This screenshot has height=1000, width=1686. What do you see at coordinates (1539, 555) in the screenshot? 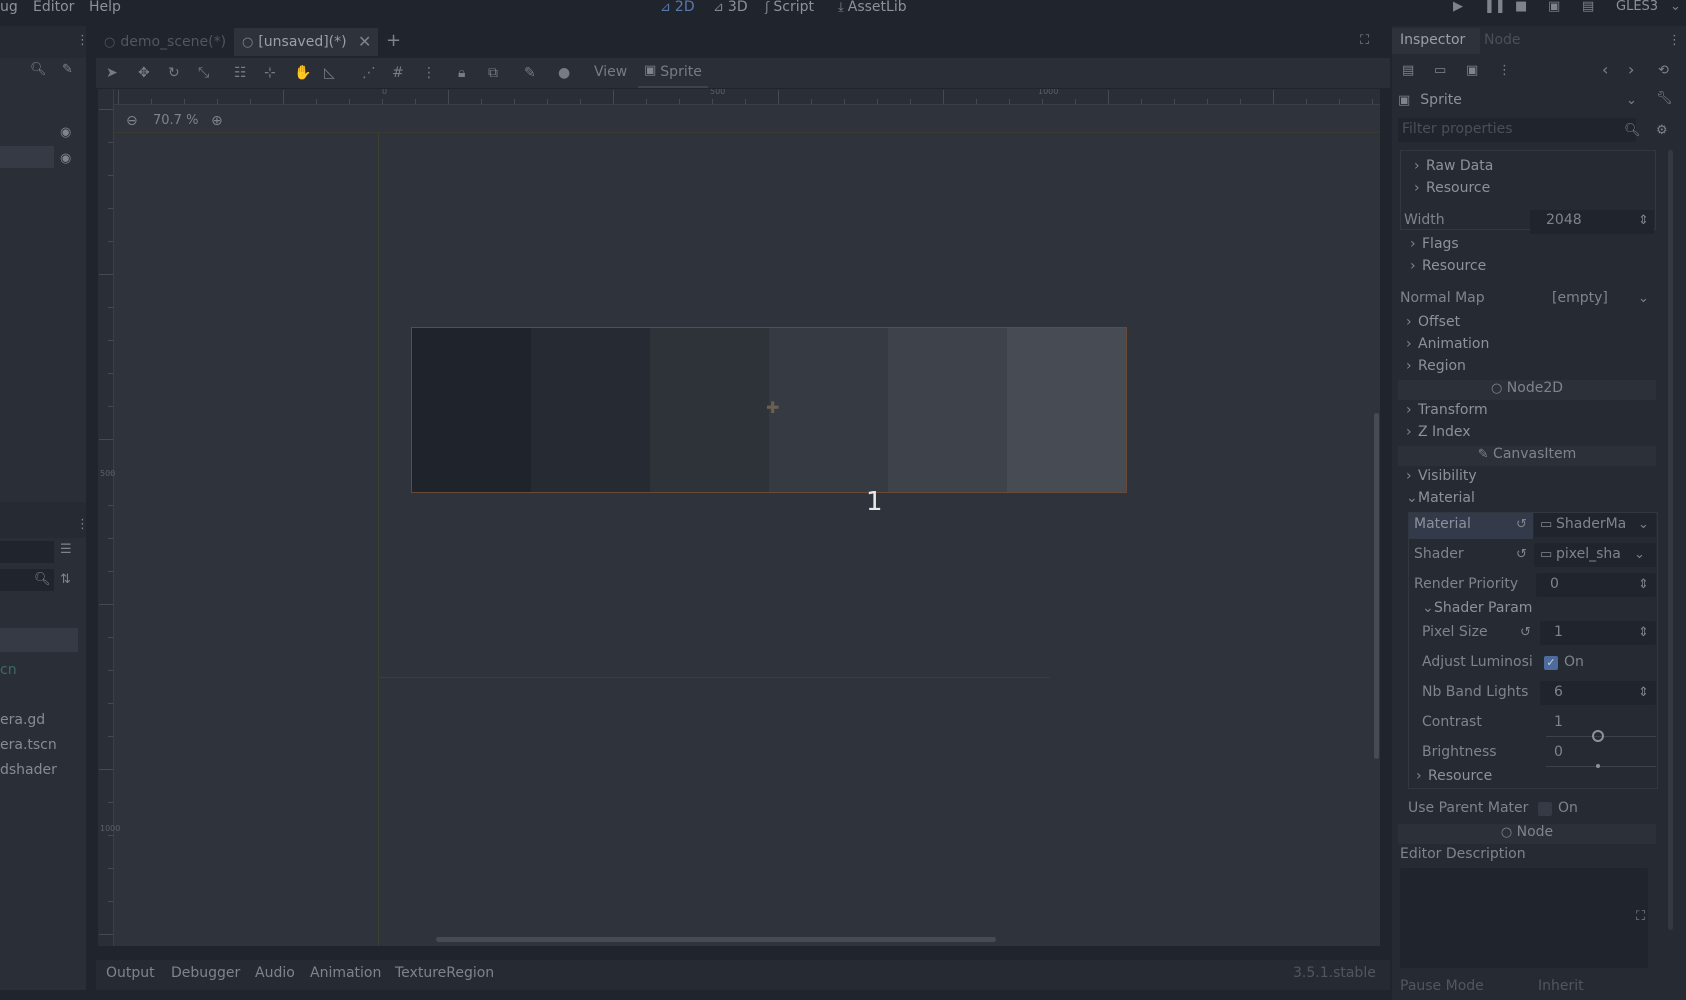
I see `prop-shader: Shader ↺ ▭ pixel_sha ⌄` at bounding box center [1539, 555].